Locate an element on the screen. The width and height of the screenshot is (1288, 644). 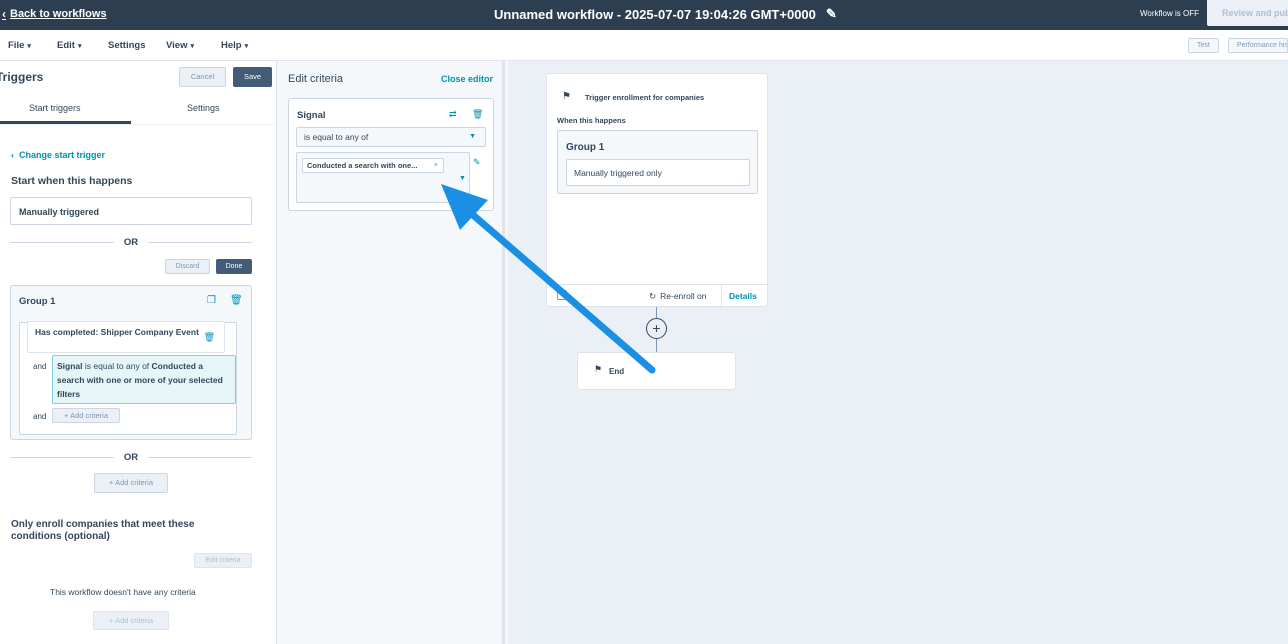
value-multiselect: Conducted a search with one... × ▼ is located at coordinates (383, 177).